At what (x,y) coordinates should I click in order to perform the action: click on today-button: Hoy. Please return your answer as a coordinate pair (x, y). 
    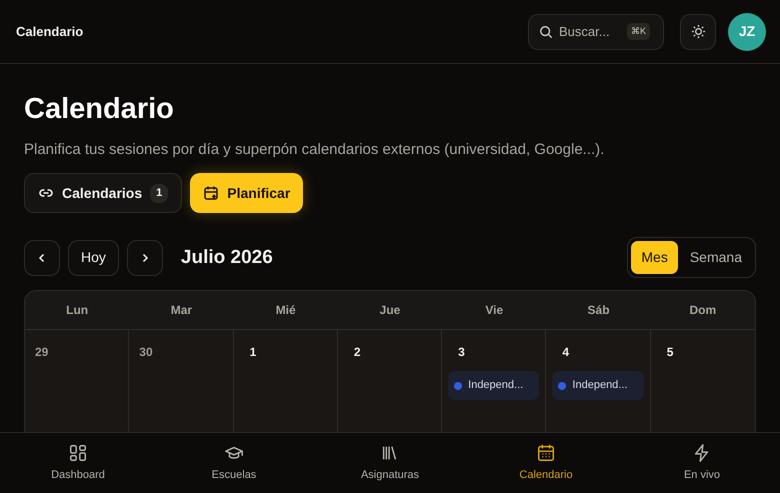
    Looking at the image, I should click on (93, 258).